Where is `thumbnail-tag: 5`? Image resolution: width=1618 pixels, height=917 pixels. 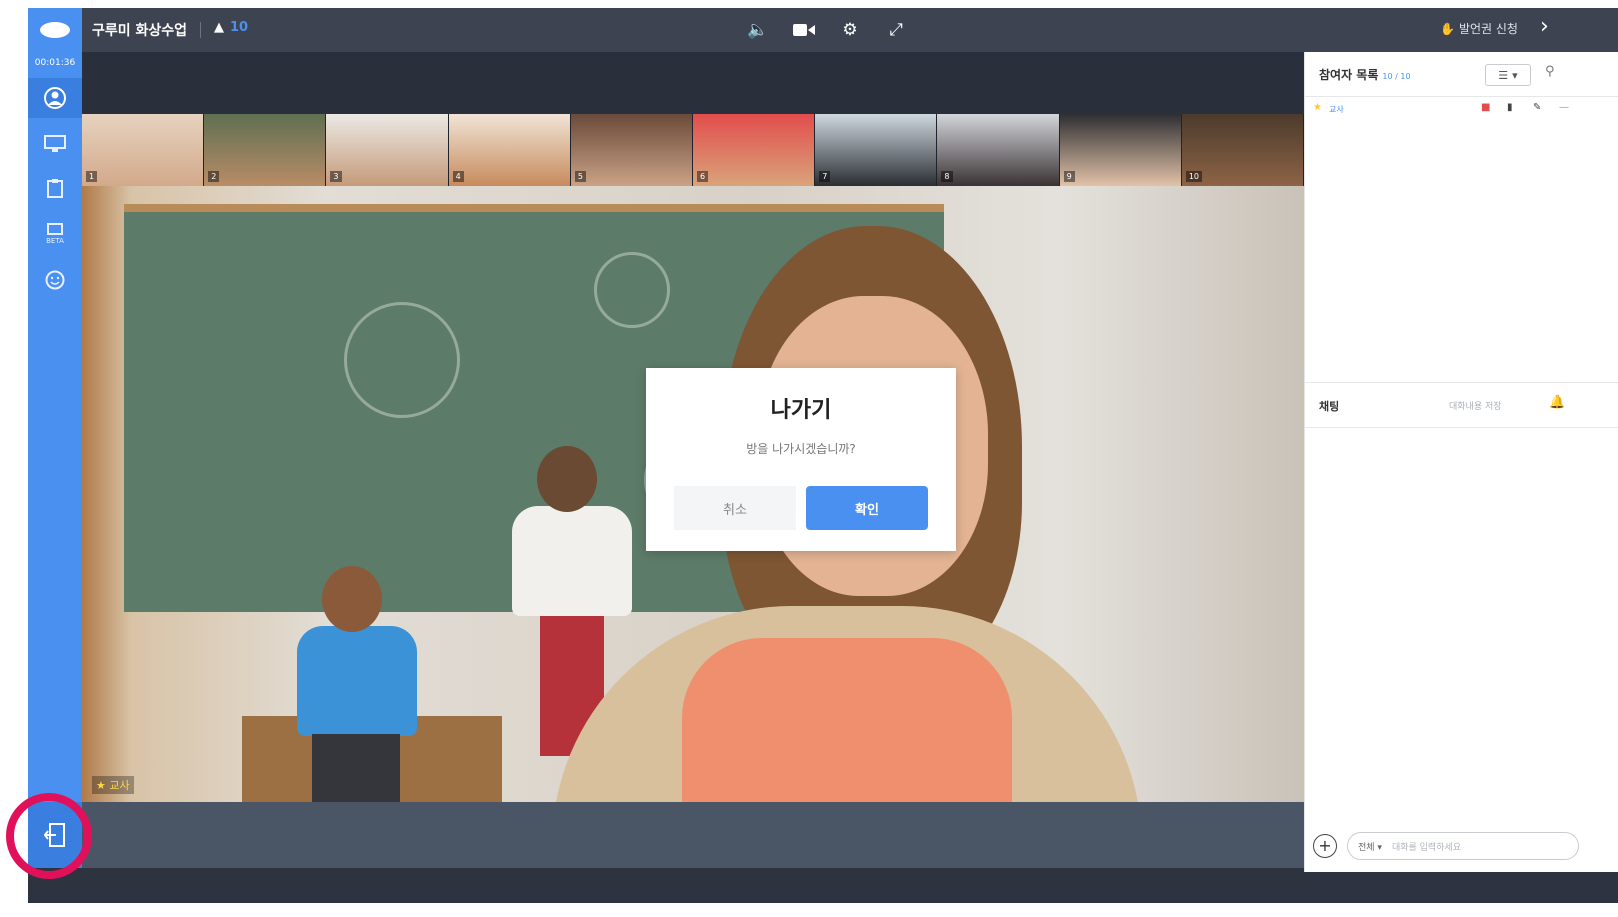 thumbnail-tag: 5 is located at coordinates (580, 176).